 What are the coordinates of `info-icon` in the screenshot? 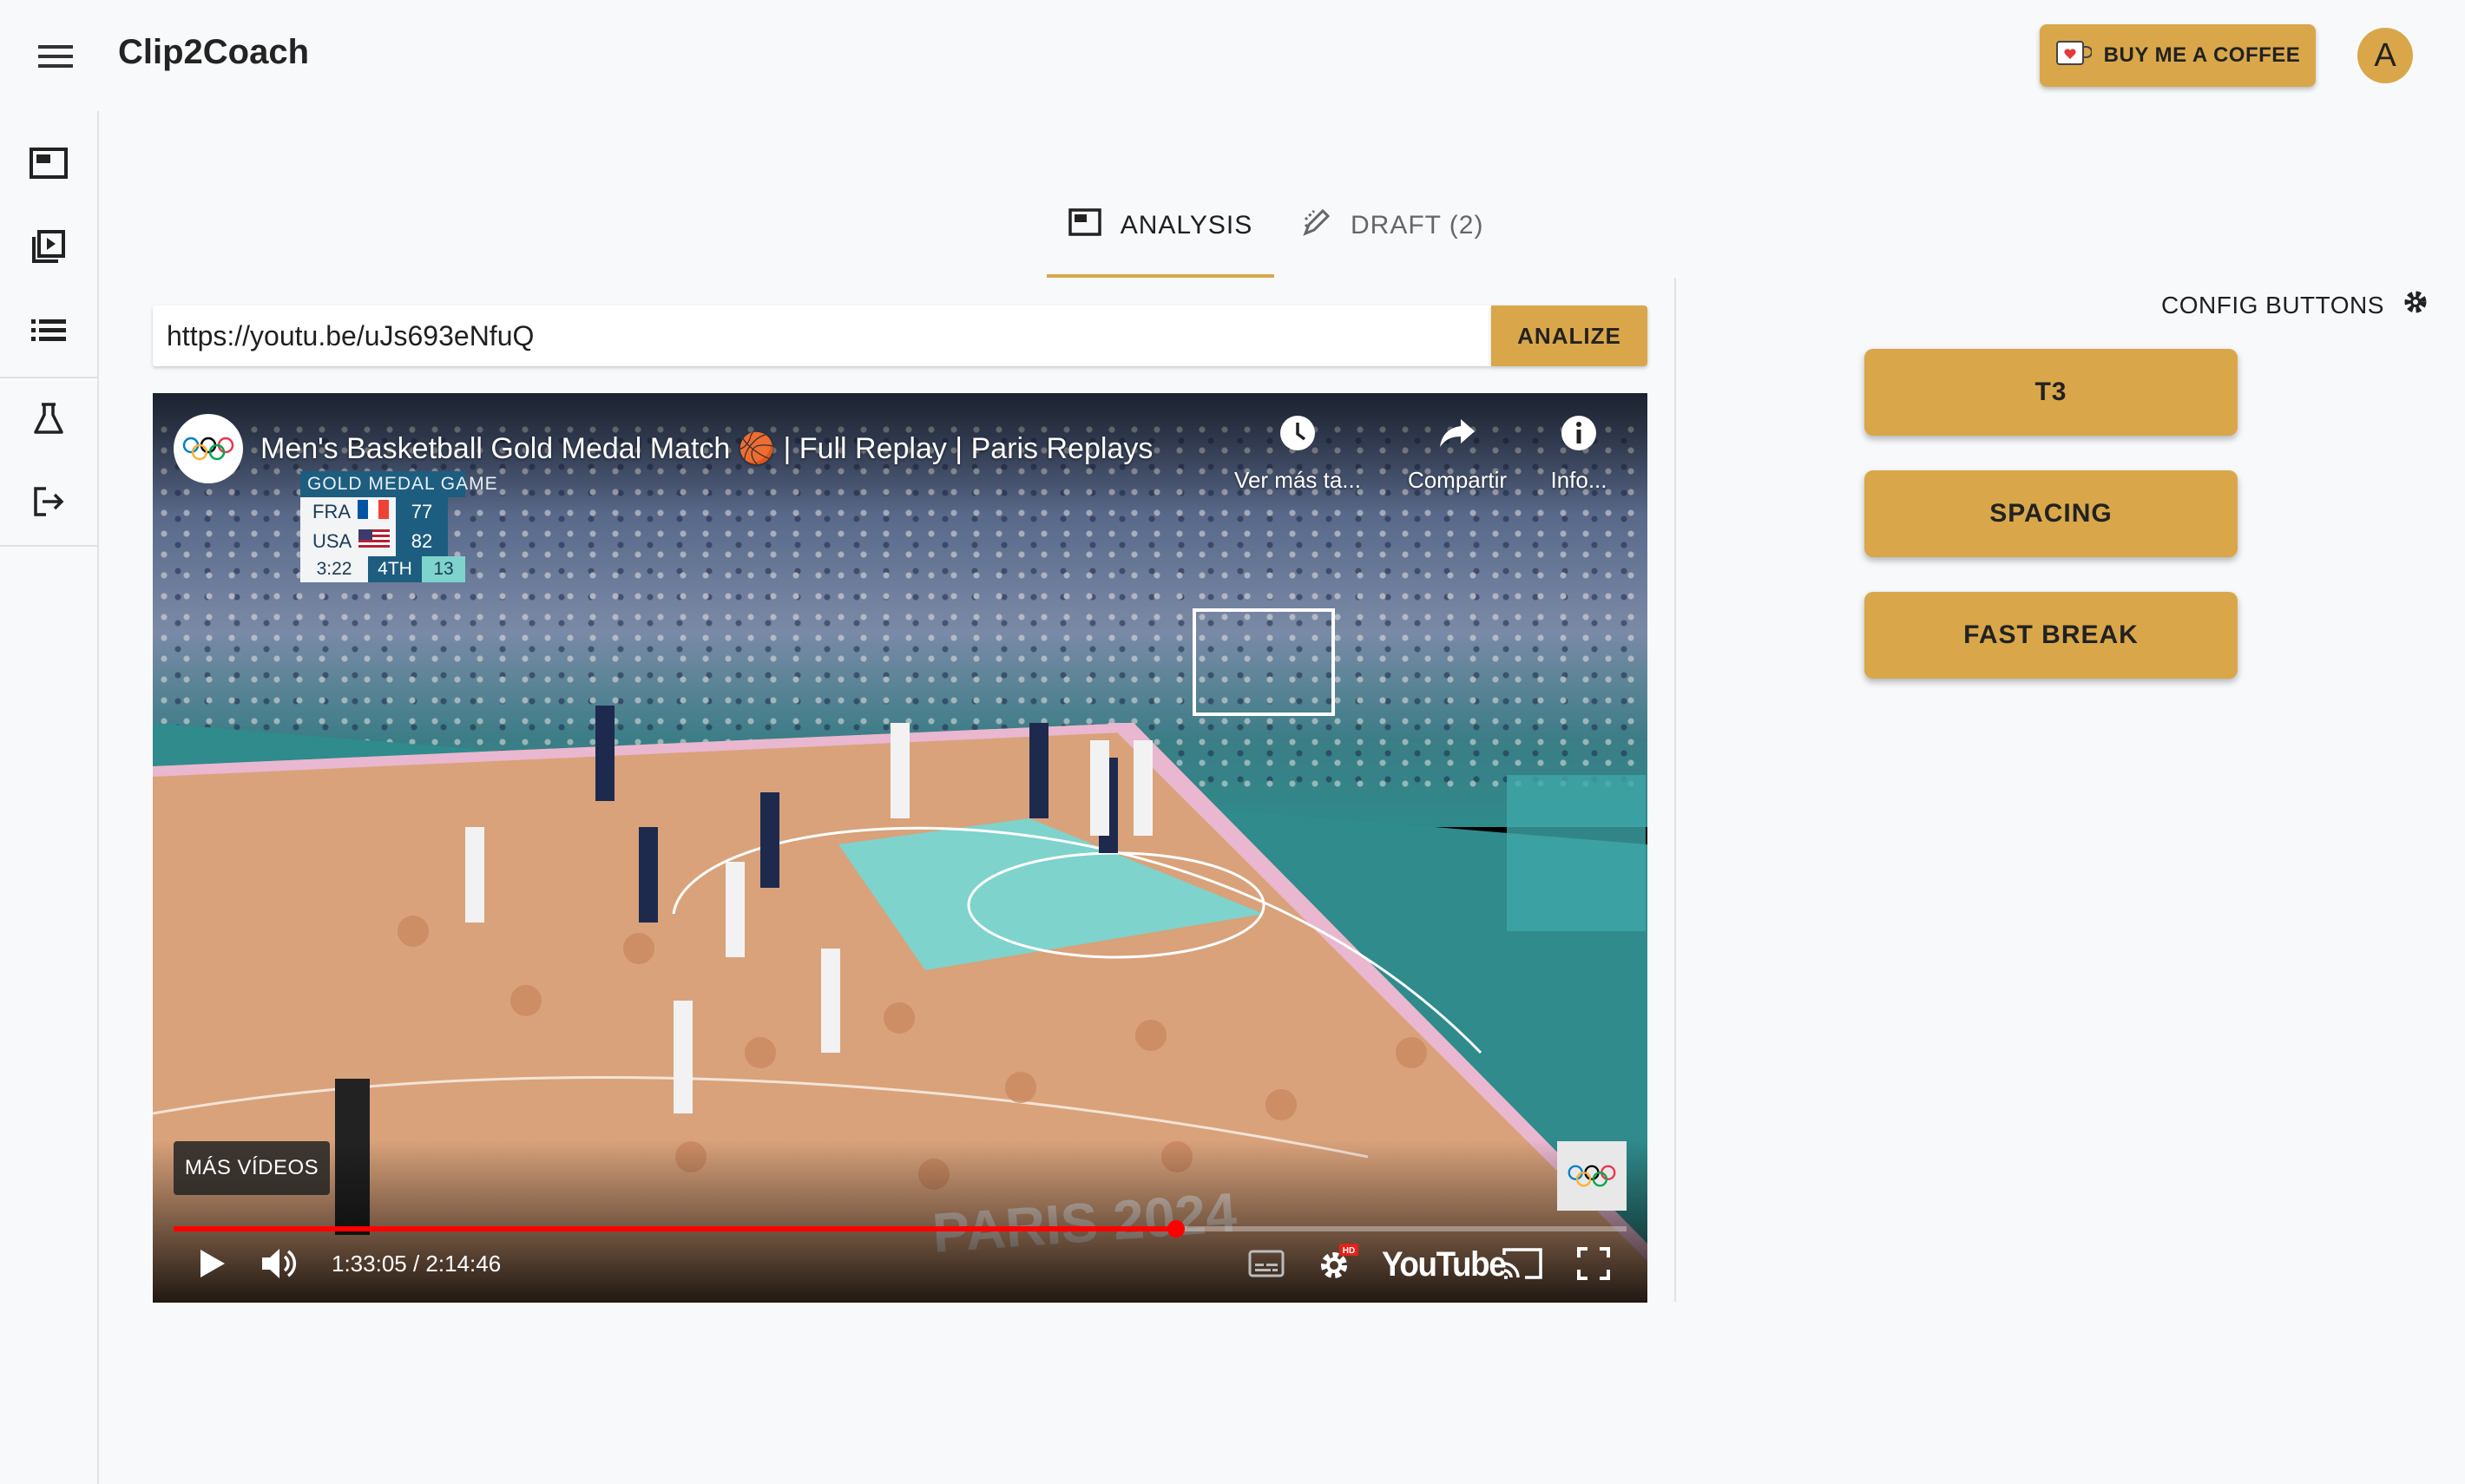 It's located at (1579, 436).